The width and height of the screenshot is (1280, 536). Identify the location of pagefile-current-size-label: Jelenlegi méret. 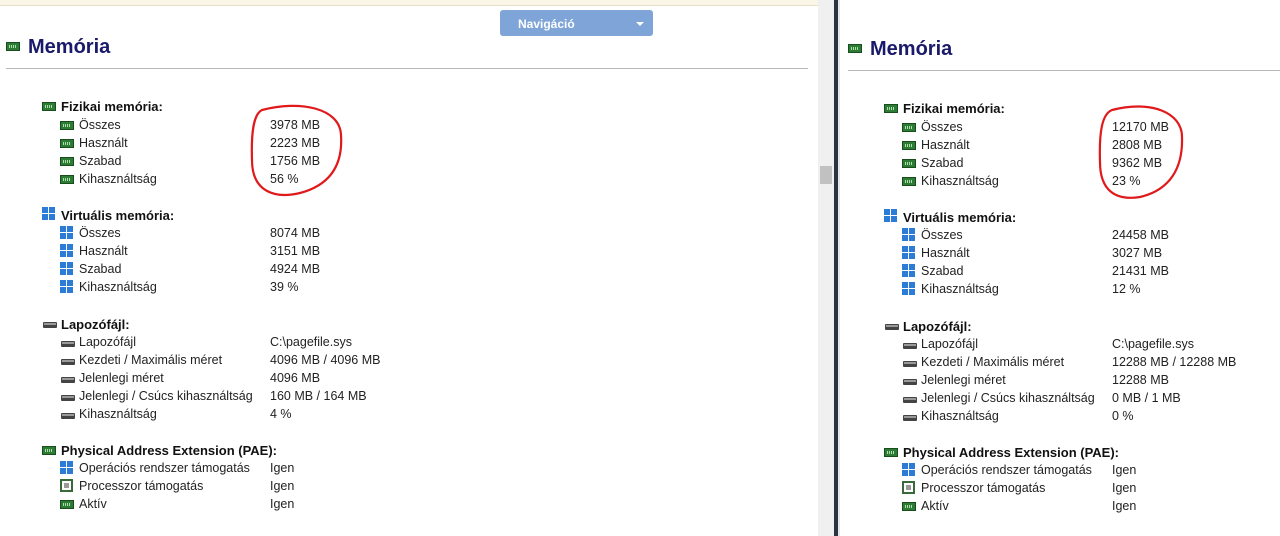
(963, 380).